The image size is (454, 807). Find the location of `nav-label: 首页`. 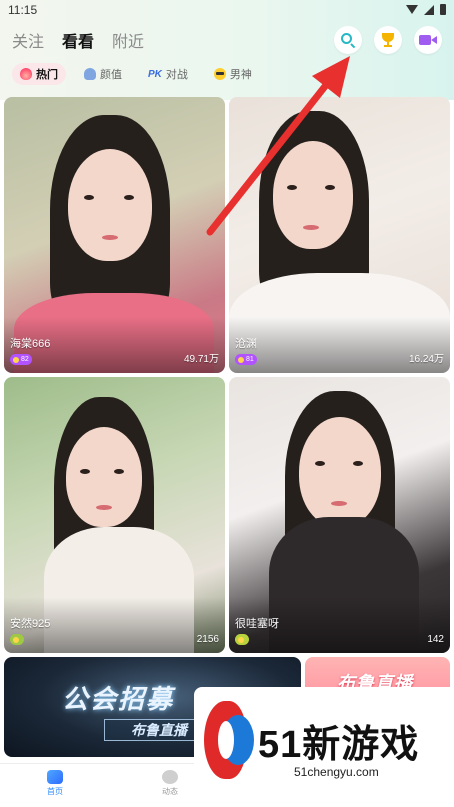

nav-label: 首页 is located at coordinates (55, 791).